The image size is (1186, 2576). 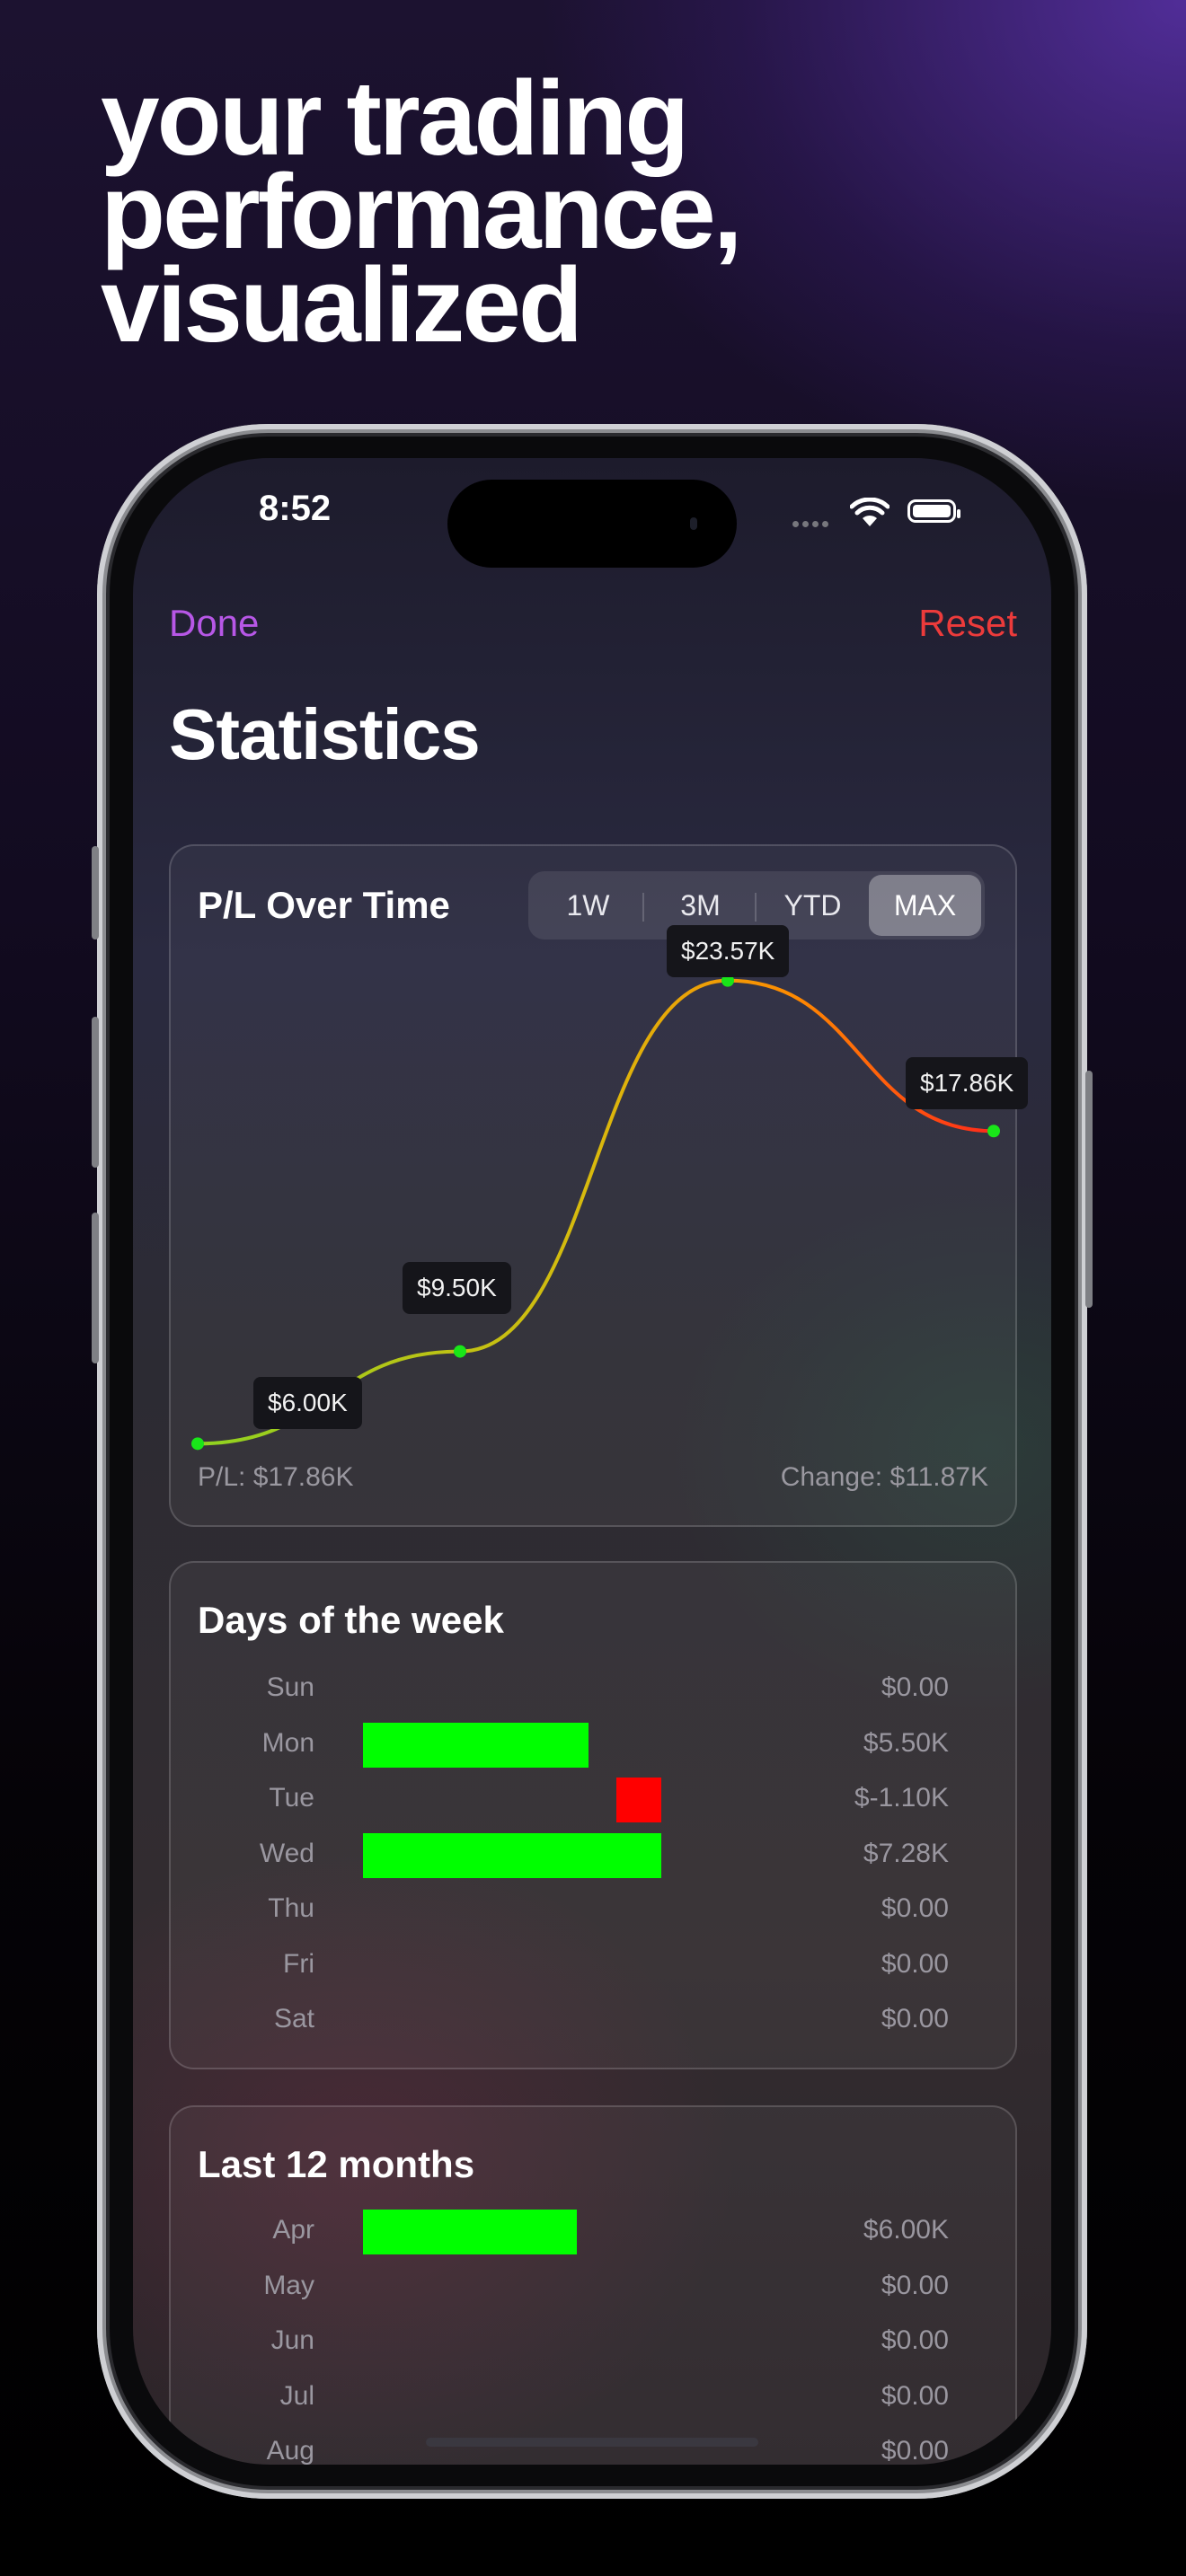 What do you see at coordinates (596, 1212) in the screenshot?
I see `pl-series-line` at bounding box center [596, 1212].